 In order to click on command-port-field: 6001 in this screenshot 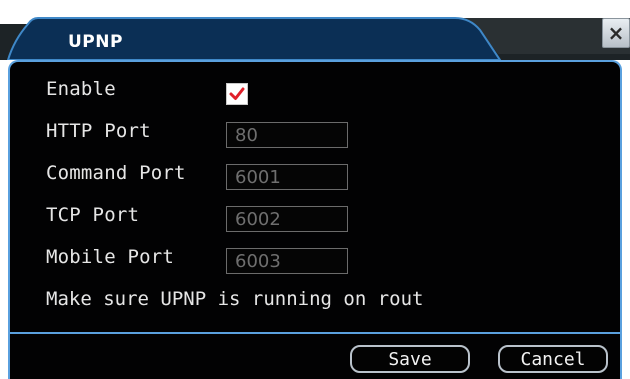, I will do `click(287, 177)`.